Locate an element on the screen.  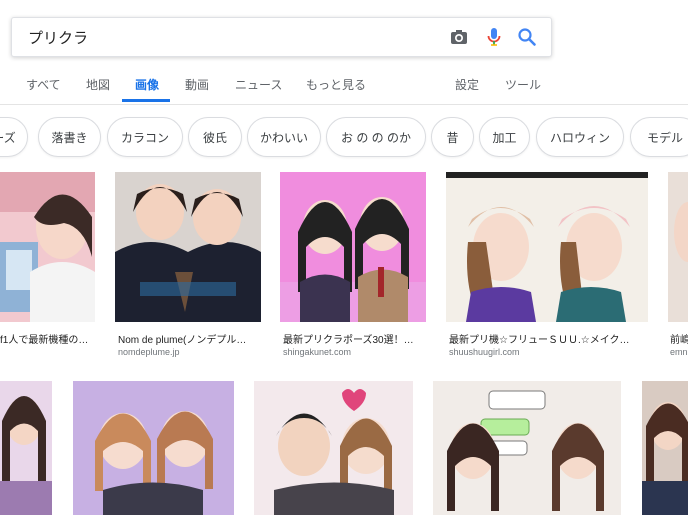
tab-settings: 設定 is located at coordinates (467, 84).